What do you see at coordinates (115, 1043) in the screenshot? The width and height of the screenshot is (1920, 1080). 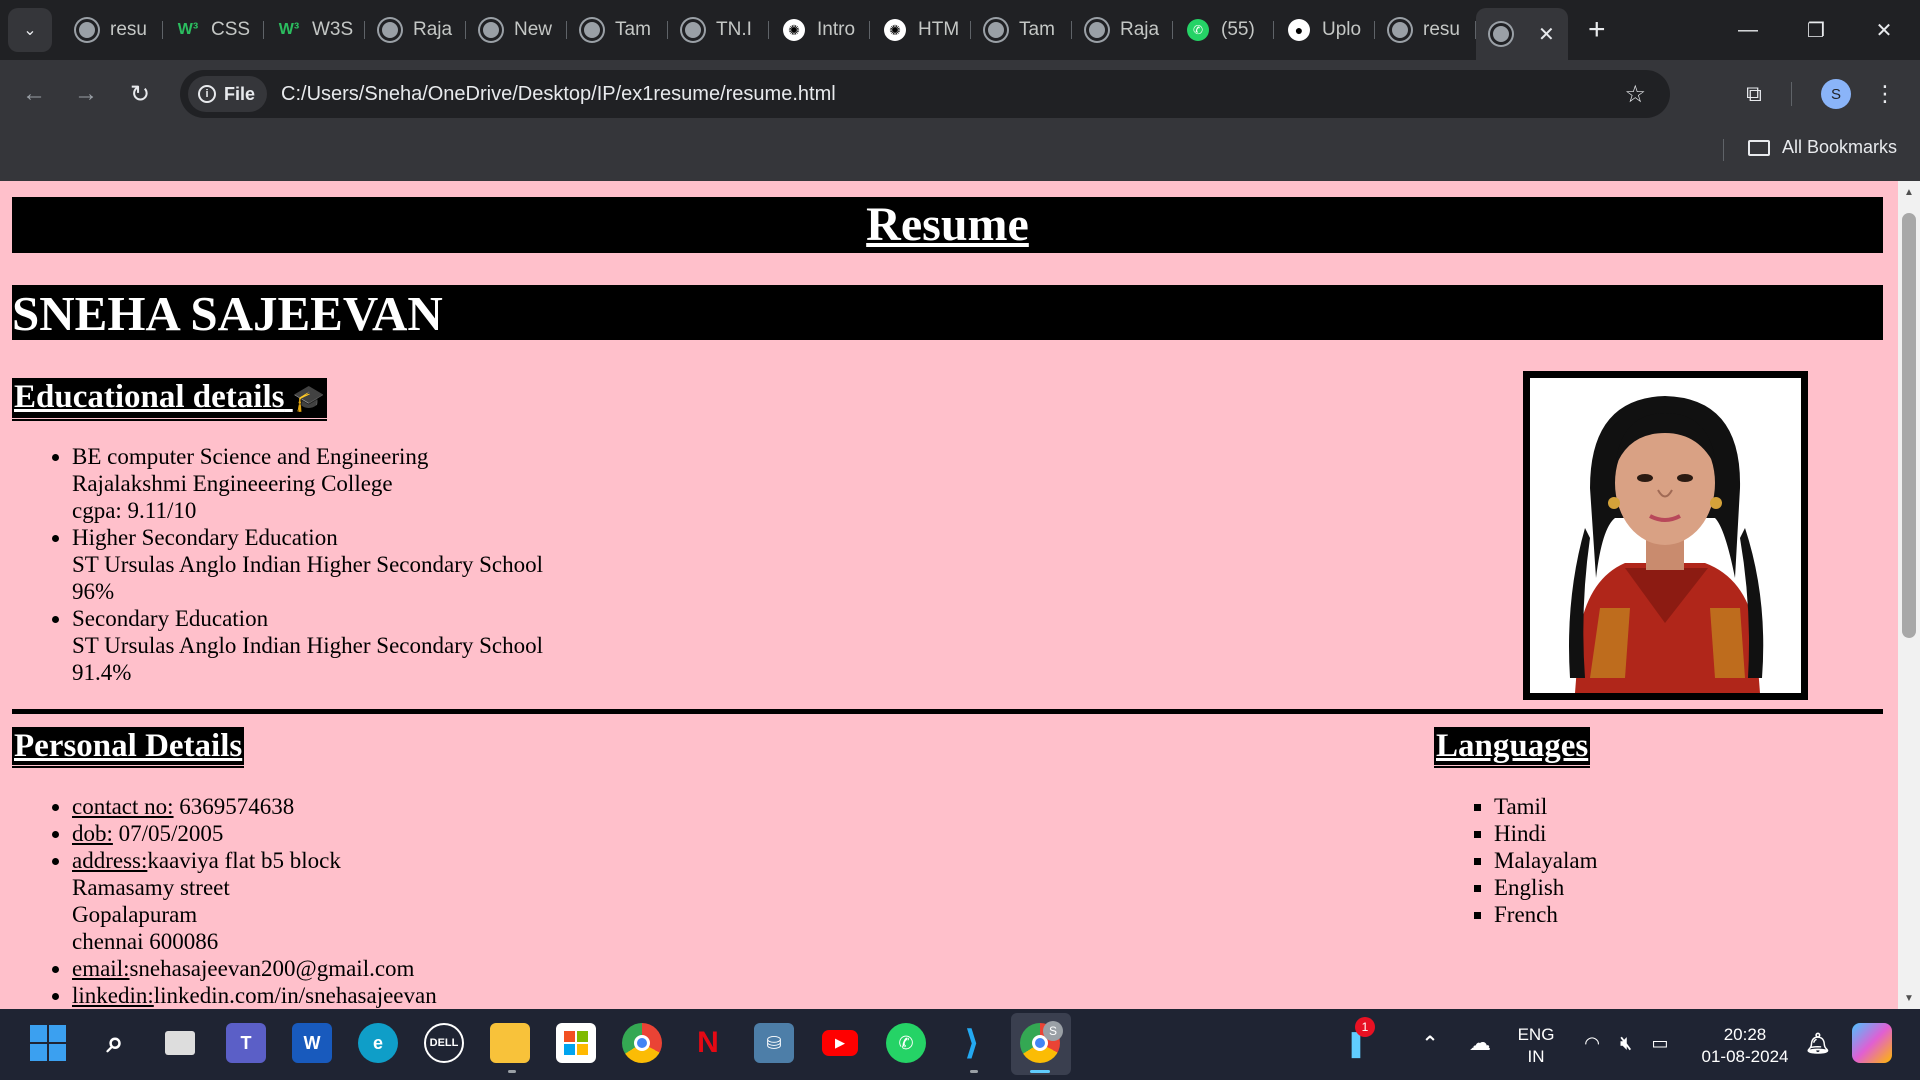 I see `search-icon: ⌕` at bounding box center [115, 1043].